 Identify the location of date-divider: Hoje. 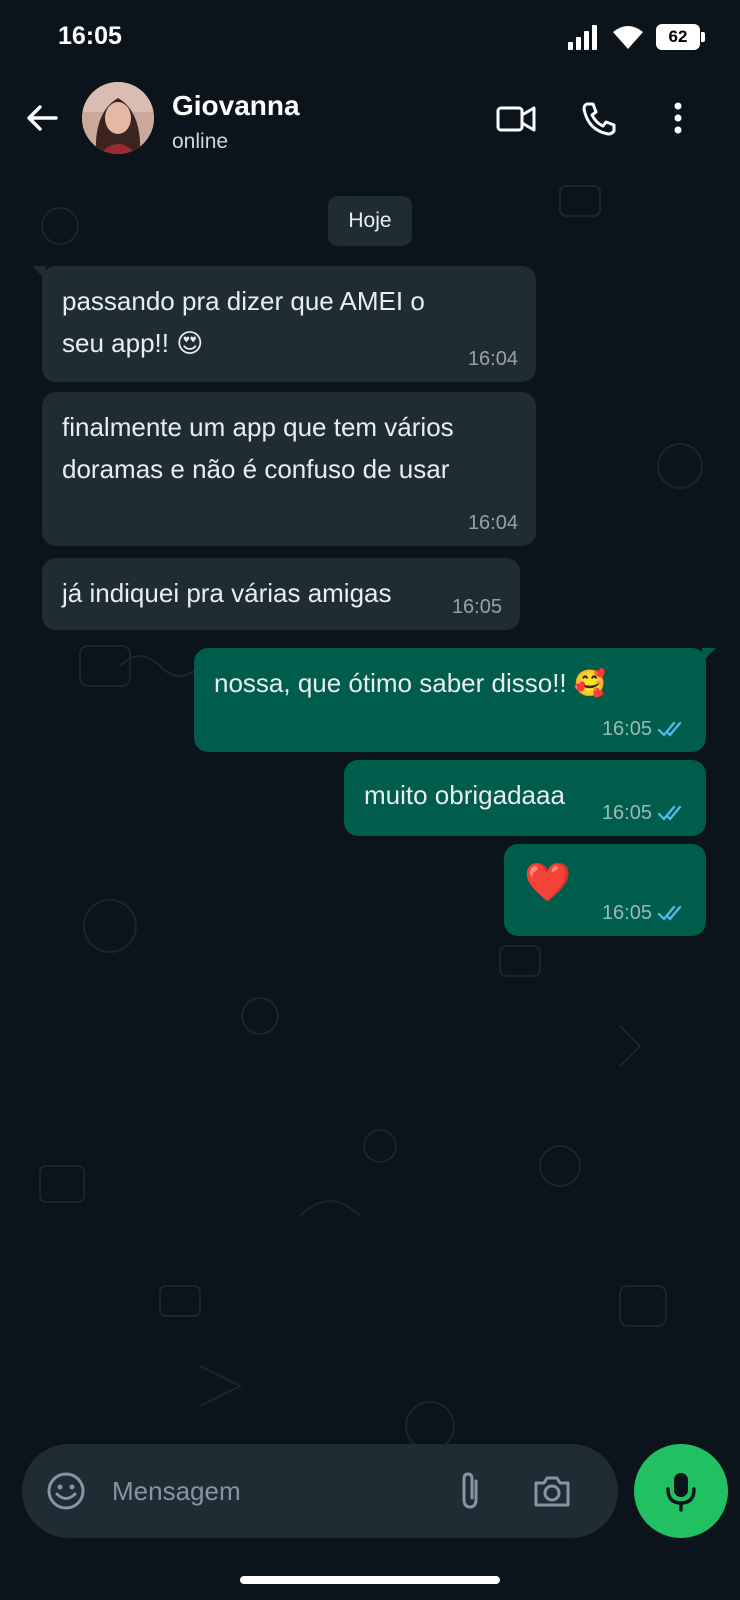
(370, 221).